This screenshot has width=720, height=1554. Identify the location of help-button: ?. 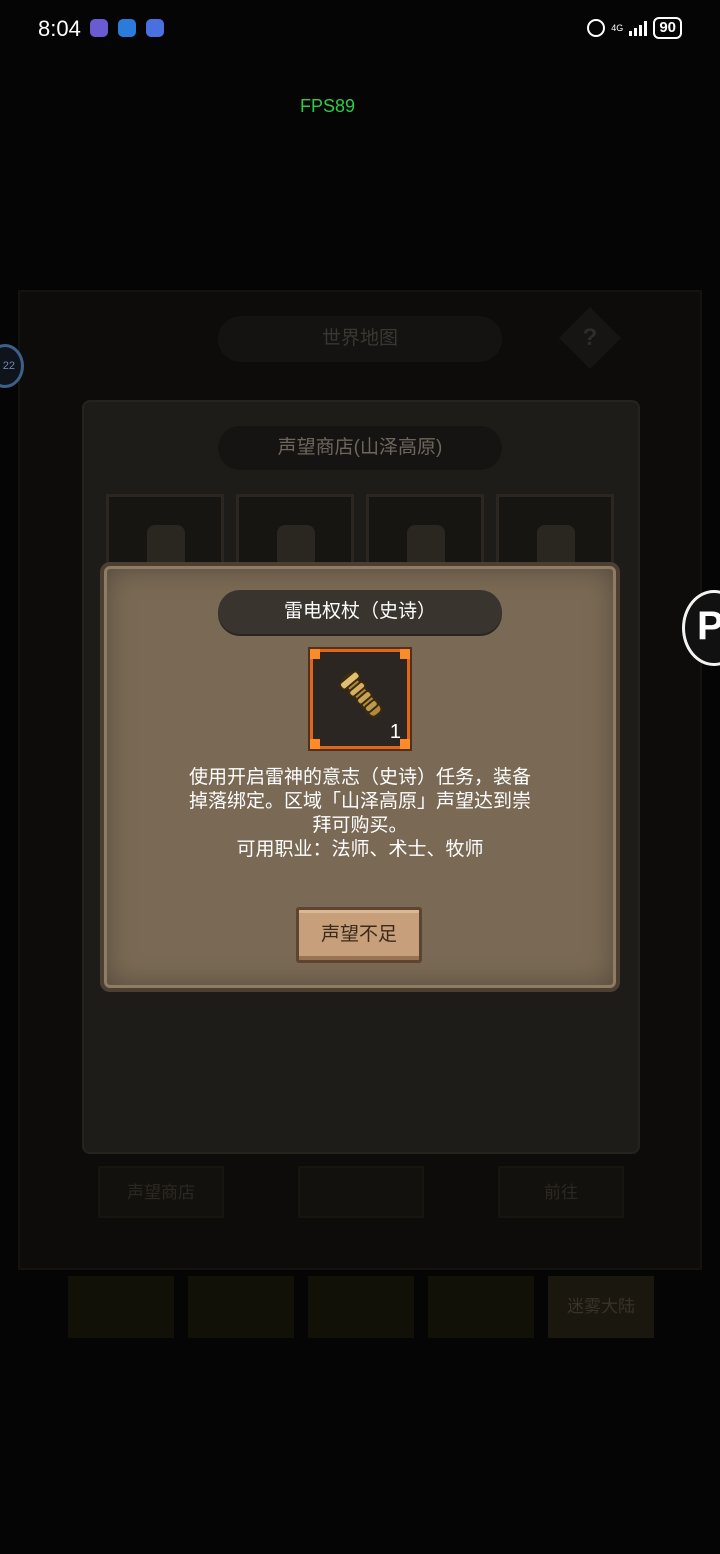
(590, 338).